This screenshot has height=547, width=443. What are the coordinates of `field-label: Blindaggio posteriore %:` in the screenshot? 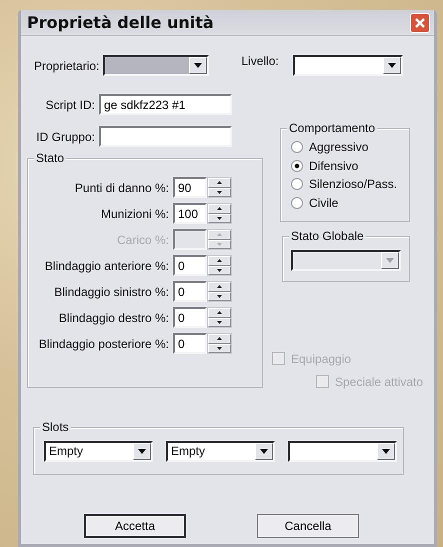 It's located at (103, 344).